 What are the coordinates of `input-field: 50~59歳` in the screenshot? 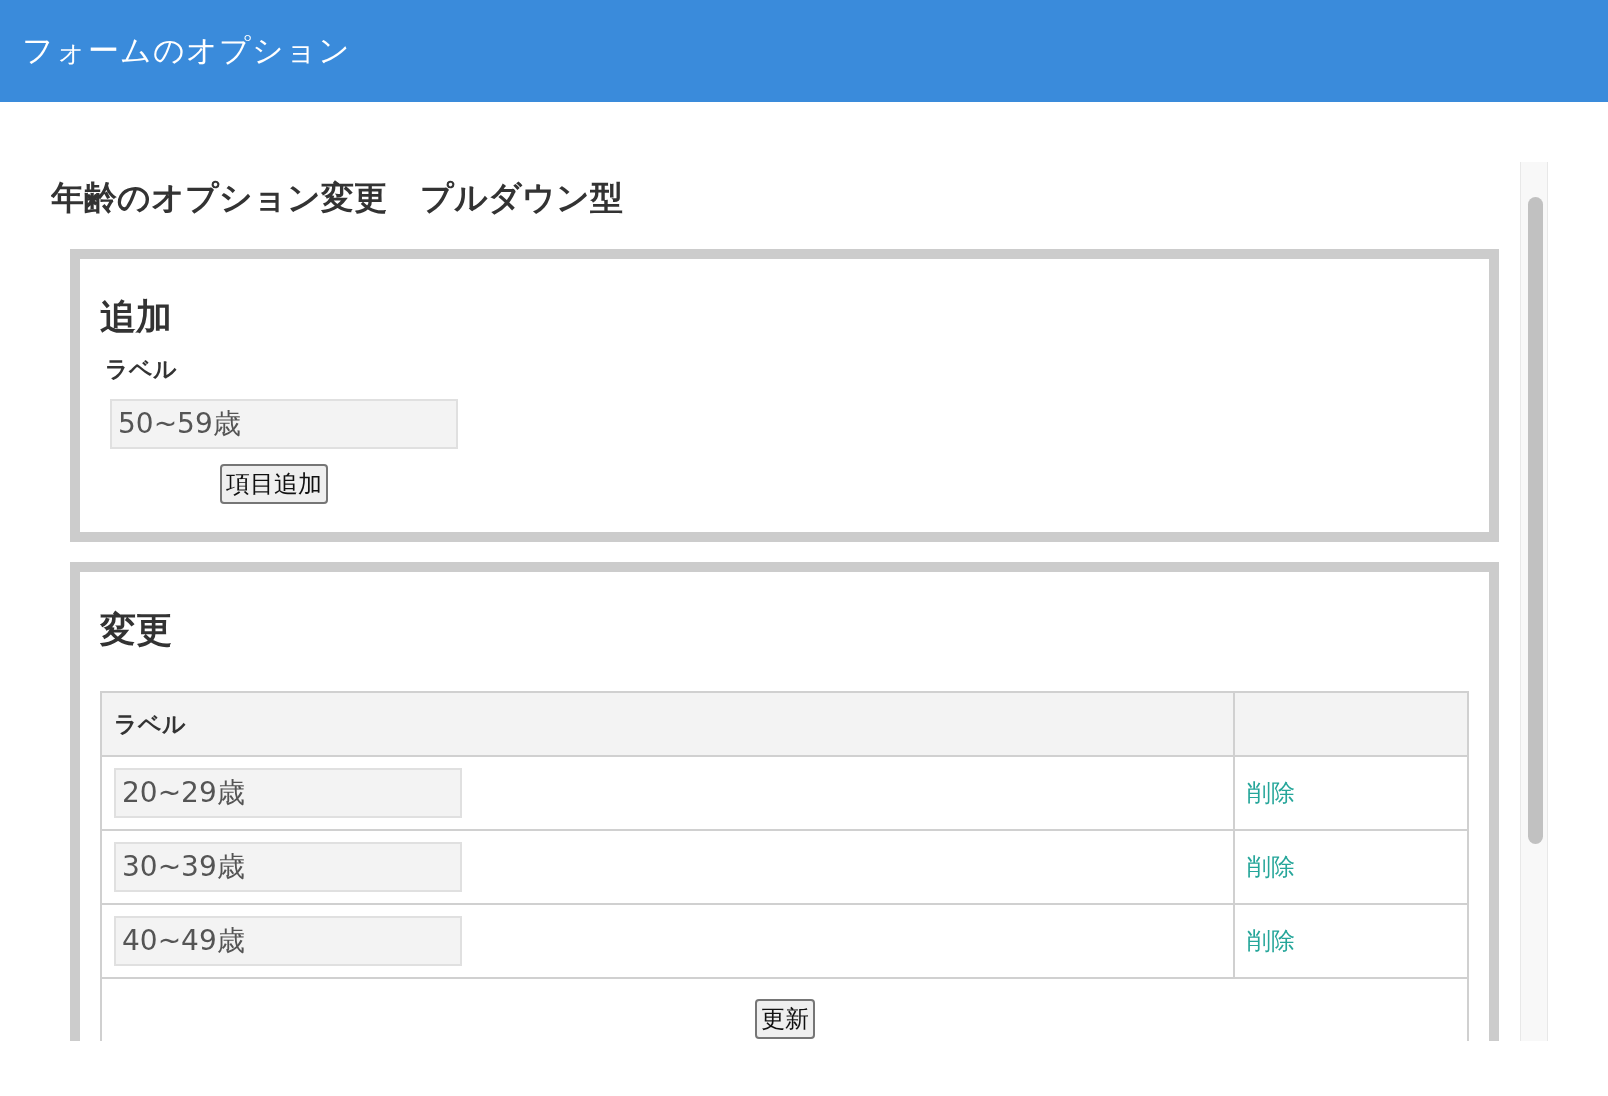 It's located at (284, 424).